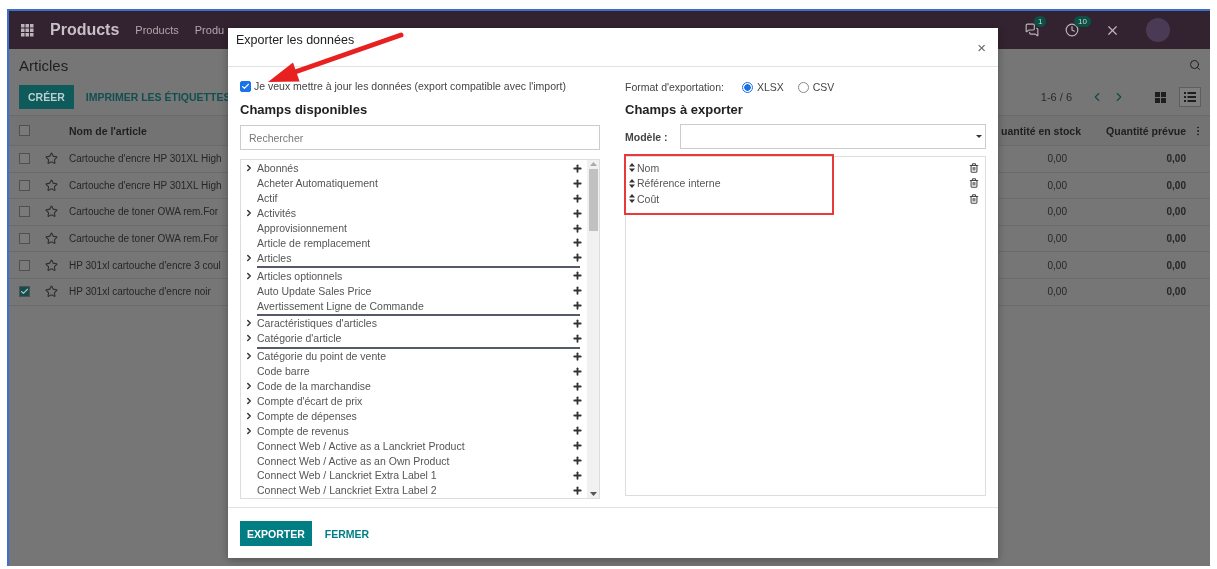  I want to click on field-item: Articles, so click(414, 257).